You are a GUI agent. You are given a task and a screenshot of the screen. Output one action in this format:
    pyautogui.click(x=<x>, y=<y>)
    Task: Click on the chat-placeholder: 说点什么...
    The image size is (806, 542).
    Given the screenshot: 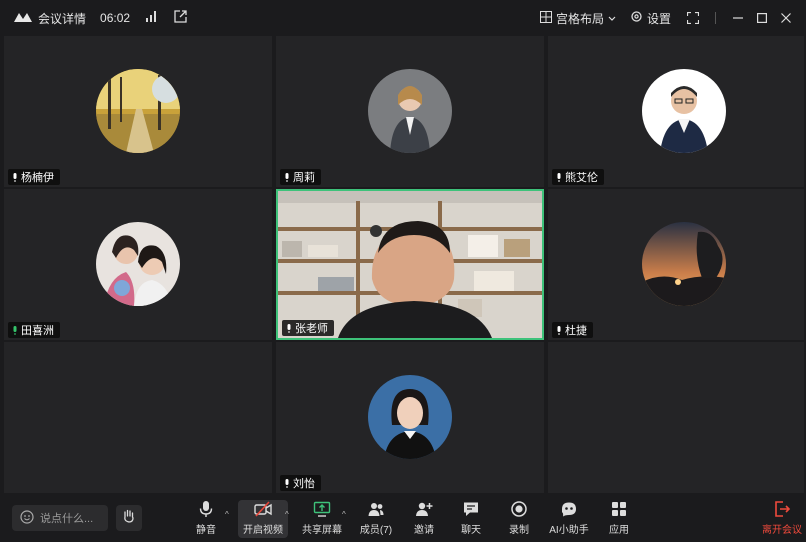 What is the action you would take?
    pyautogui.click(x=67, y=519)
    